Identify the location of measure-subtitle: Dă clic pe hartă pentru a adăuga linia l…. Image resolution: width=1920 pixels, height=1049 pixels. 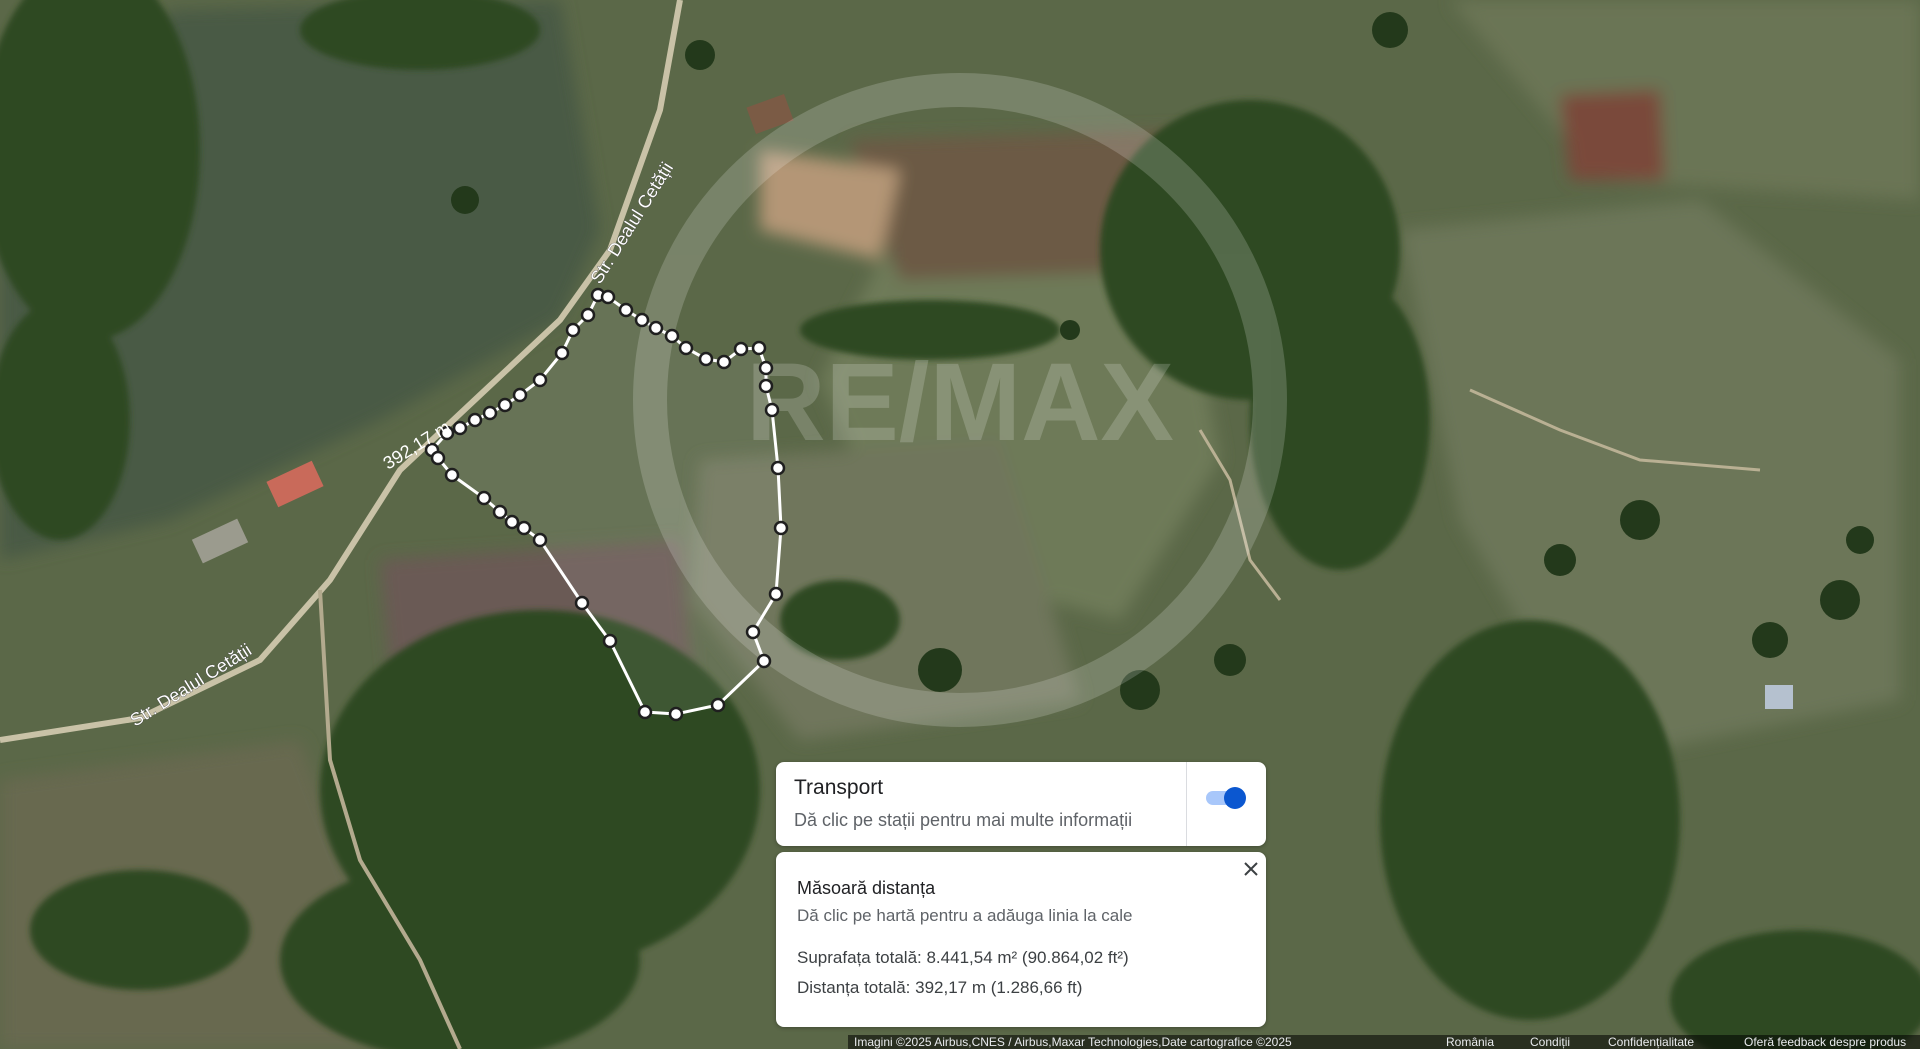
(965, 915).